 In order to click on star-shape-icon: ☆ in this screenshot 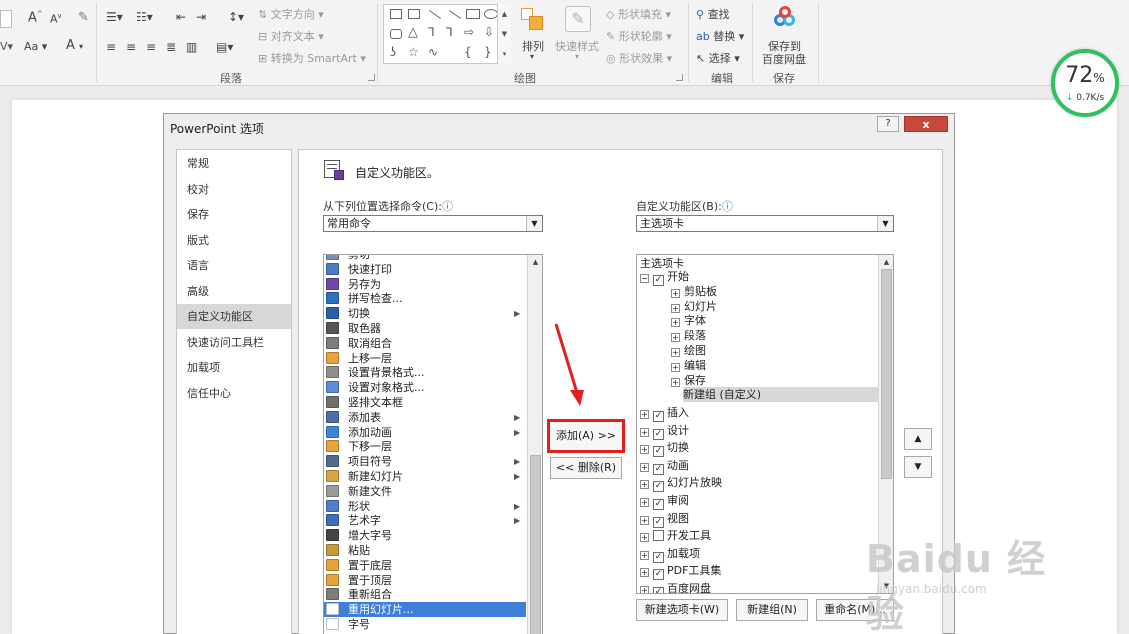, I will do `click(413, 52)`.